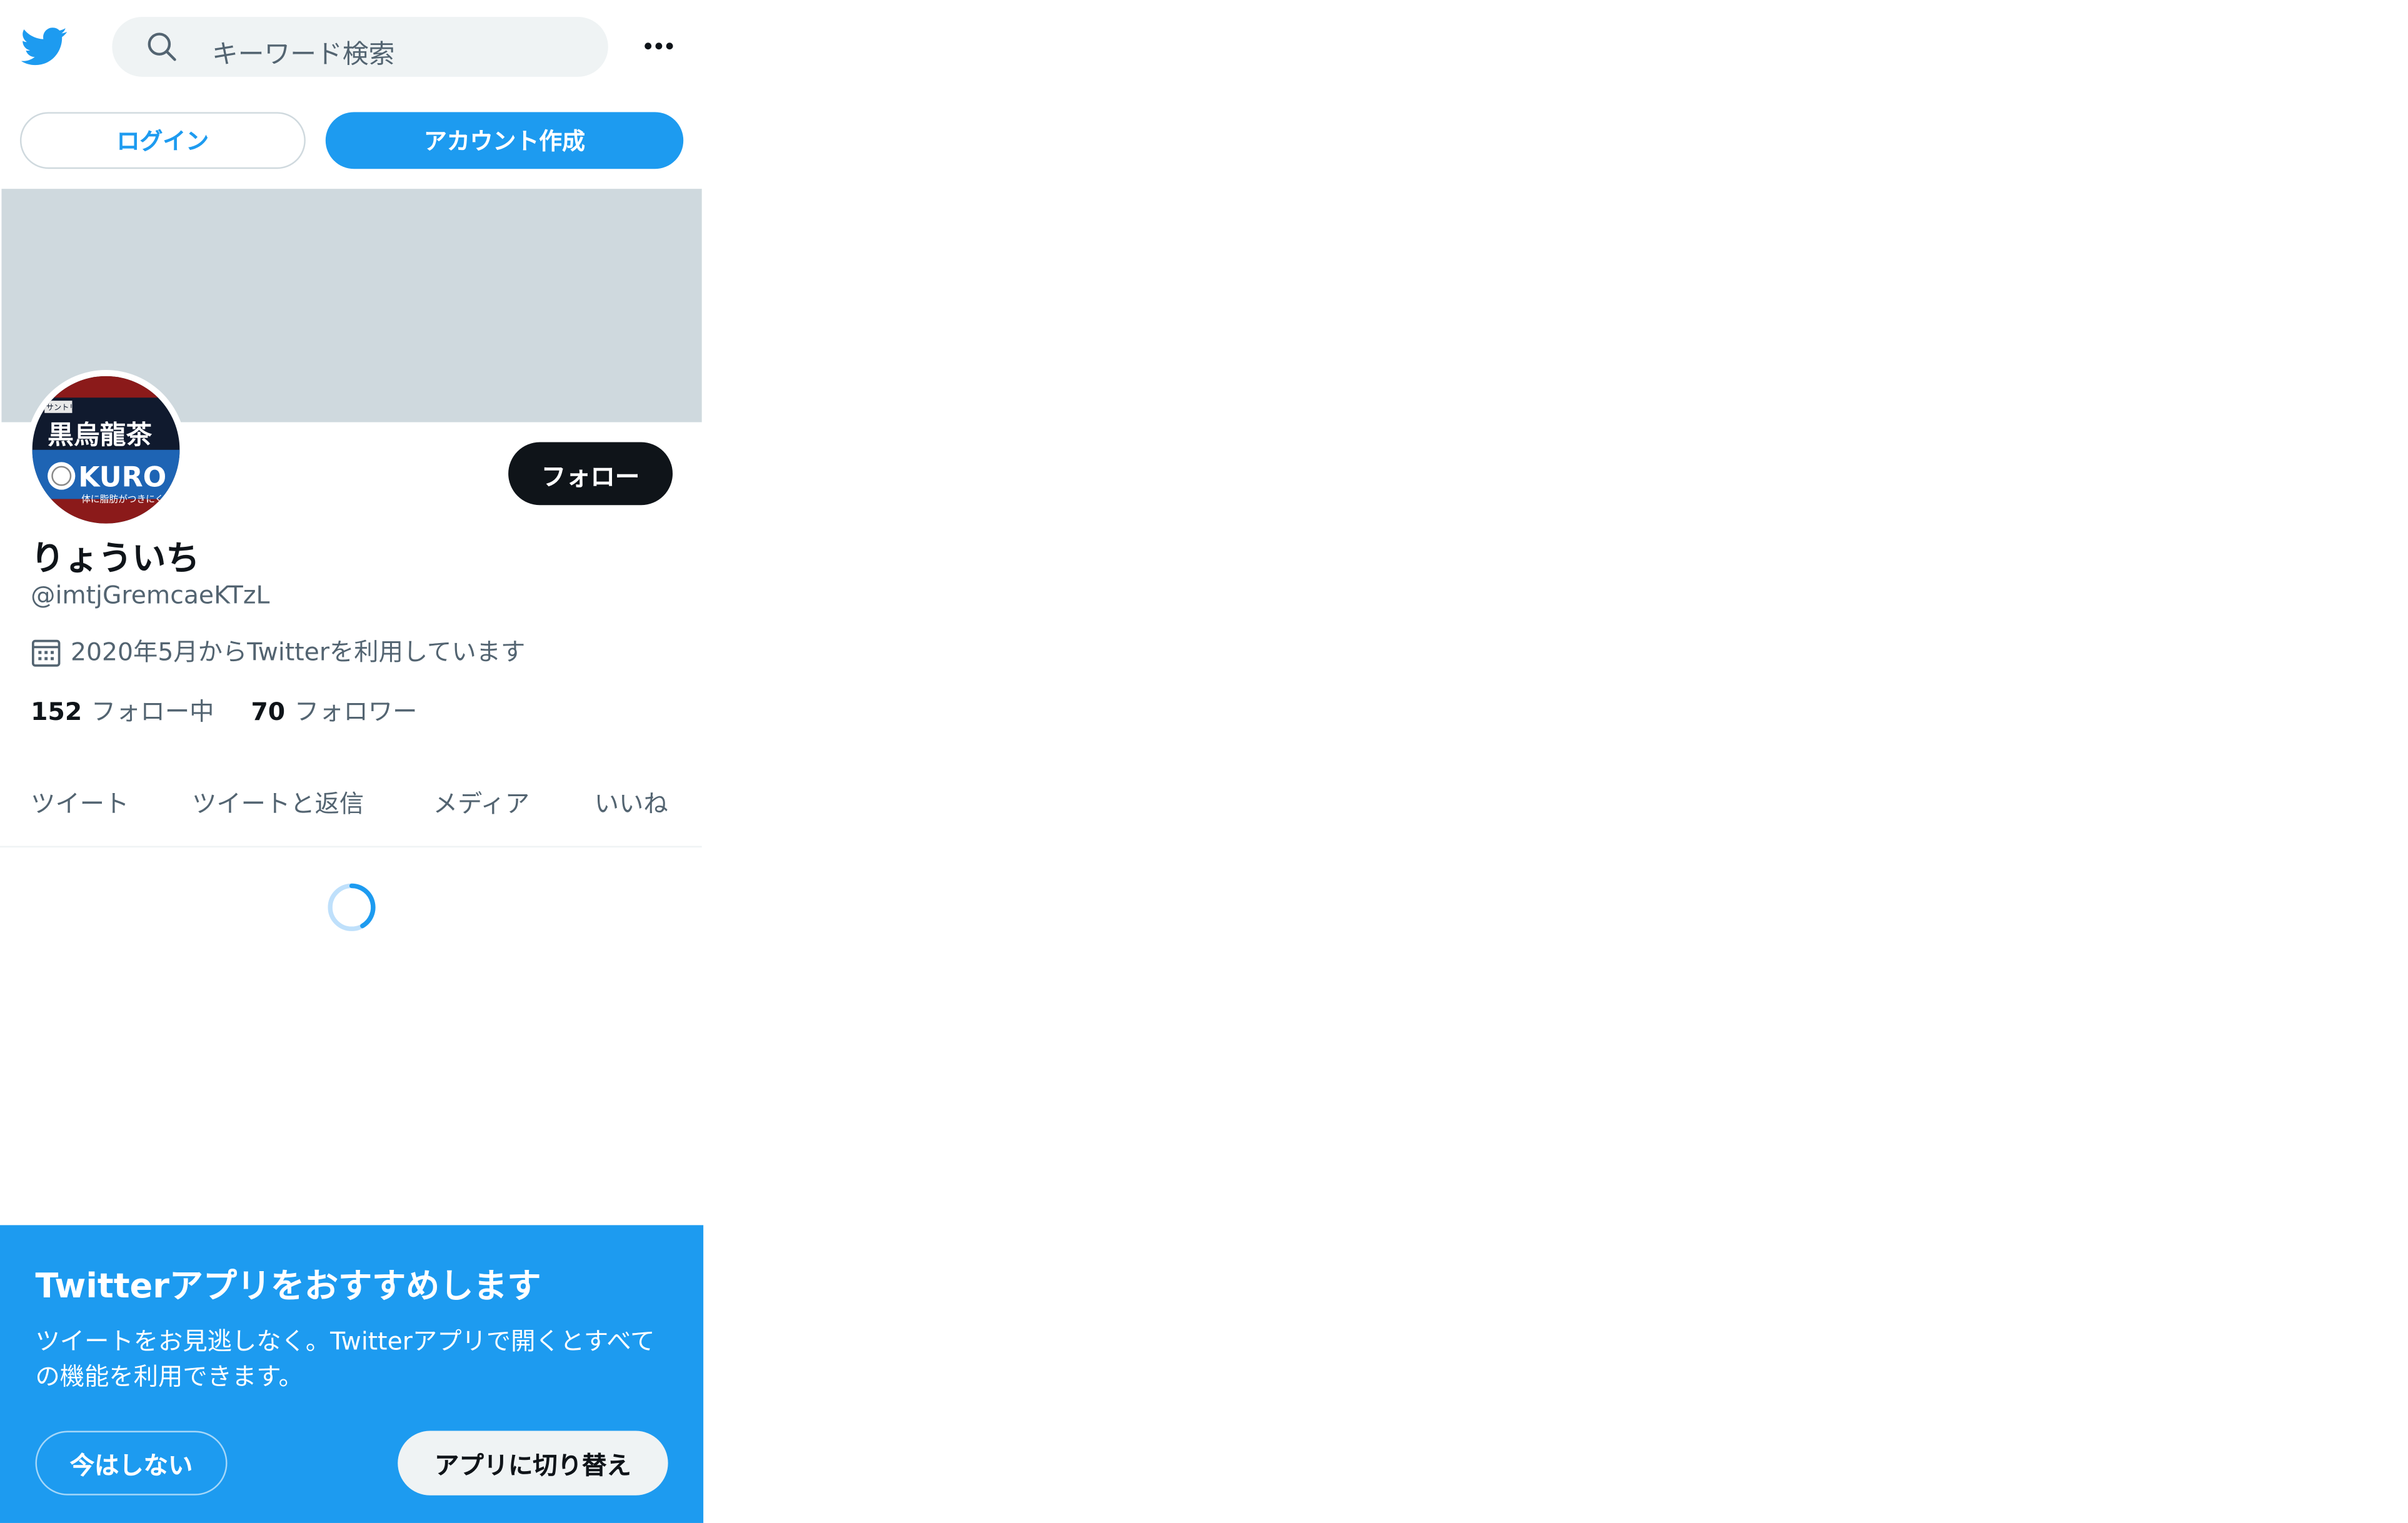 This screenshot has width=2408, height=1523. What do you see at coordinates (131, 1463) in the screenshot?
I see `not-now-button: 今はしない` at bounding box center [131, 1463].